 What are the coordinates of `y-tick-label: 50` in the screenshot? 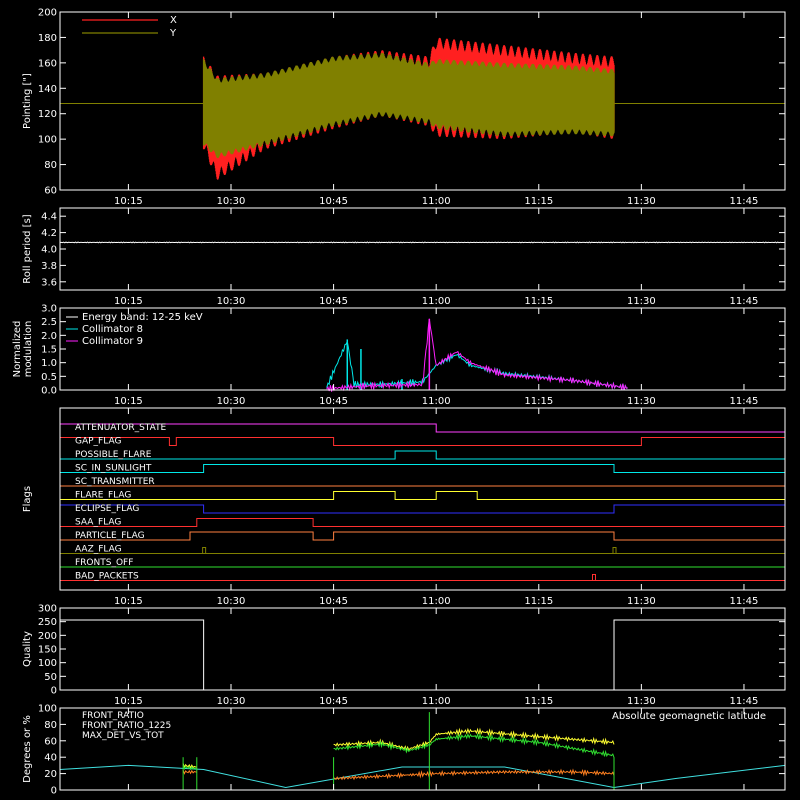 It's located at (50, 677).